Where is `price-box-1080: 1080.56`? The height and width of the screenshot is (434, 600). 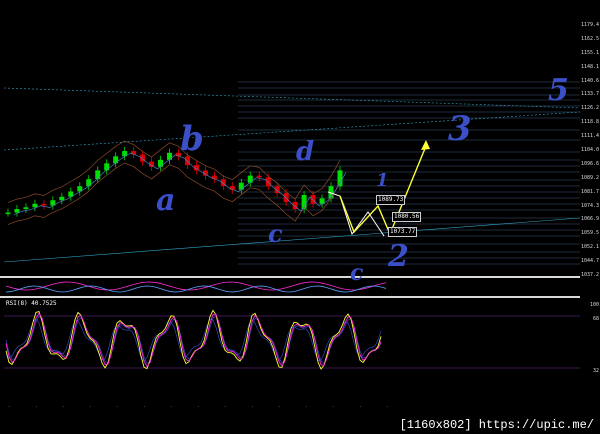 price-box-1080: 1080.56 is located at coordinates (407, 217).